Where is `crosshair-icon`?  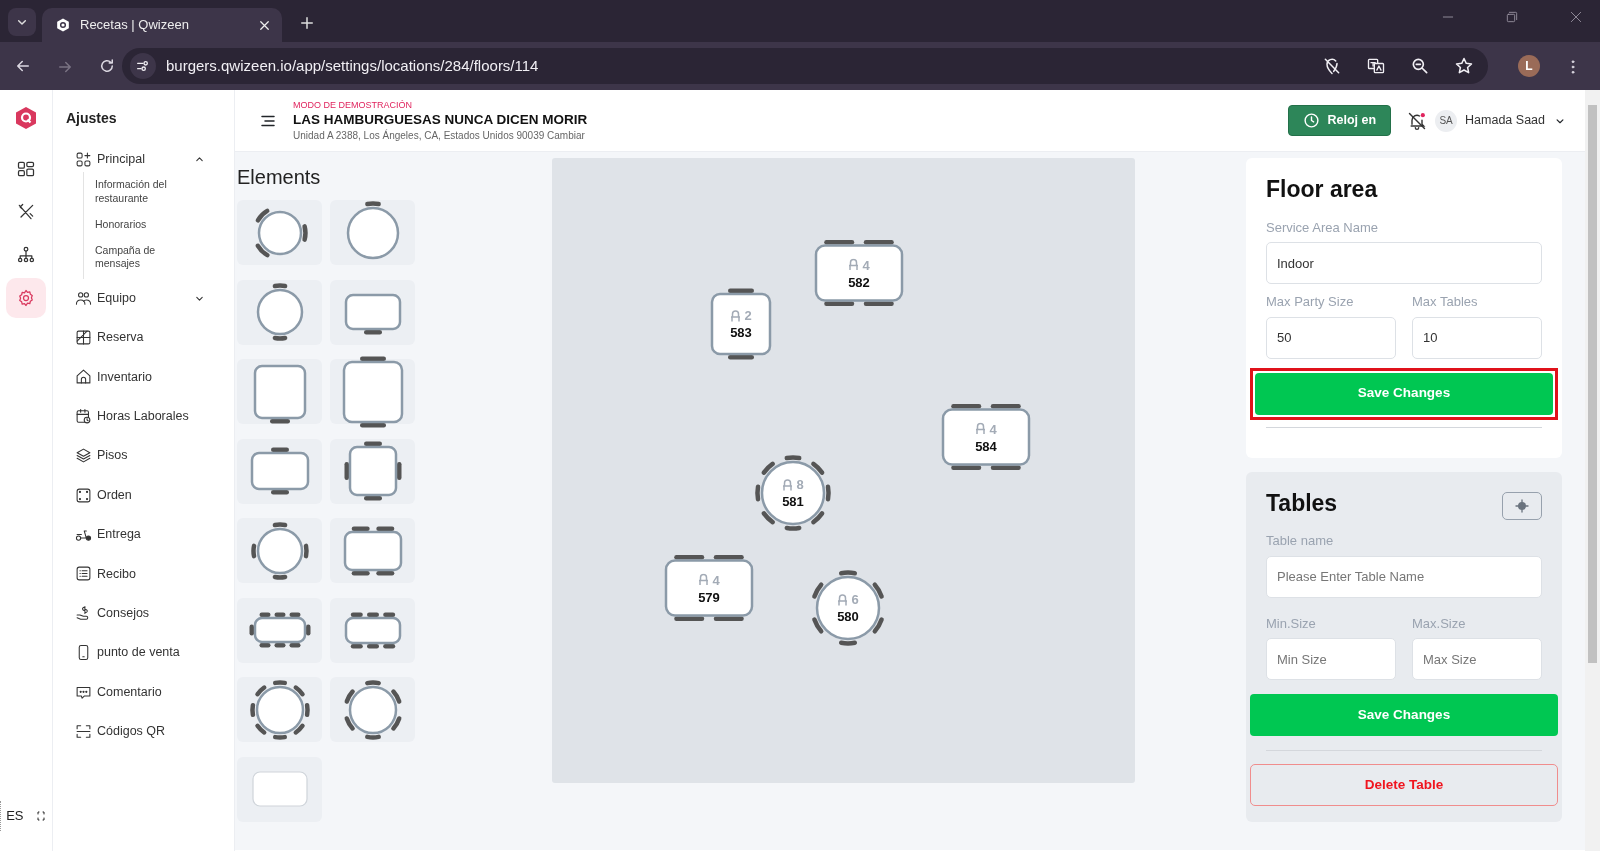 crosshair-icon is located at coordinates (1522, 506).